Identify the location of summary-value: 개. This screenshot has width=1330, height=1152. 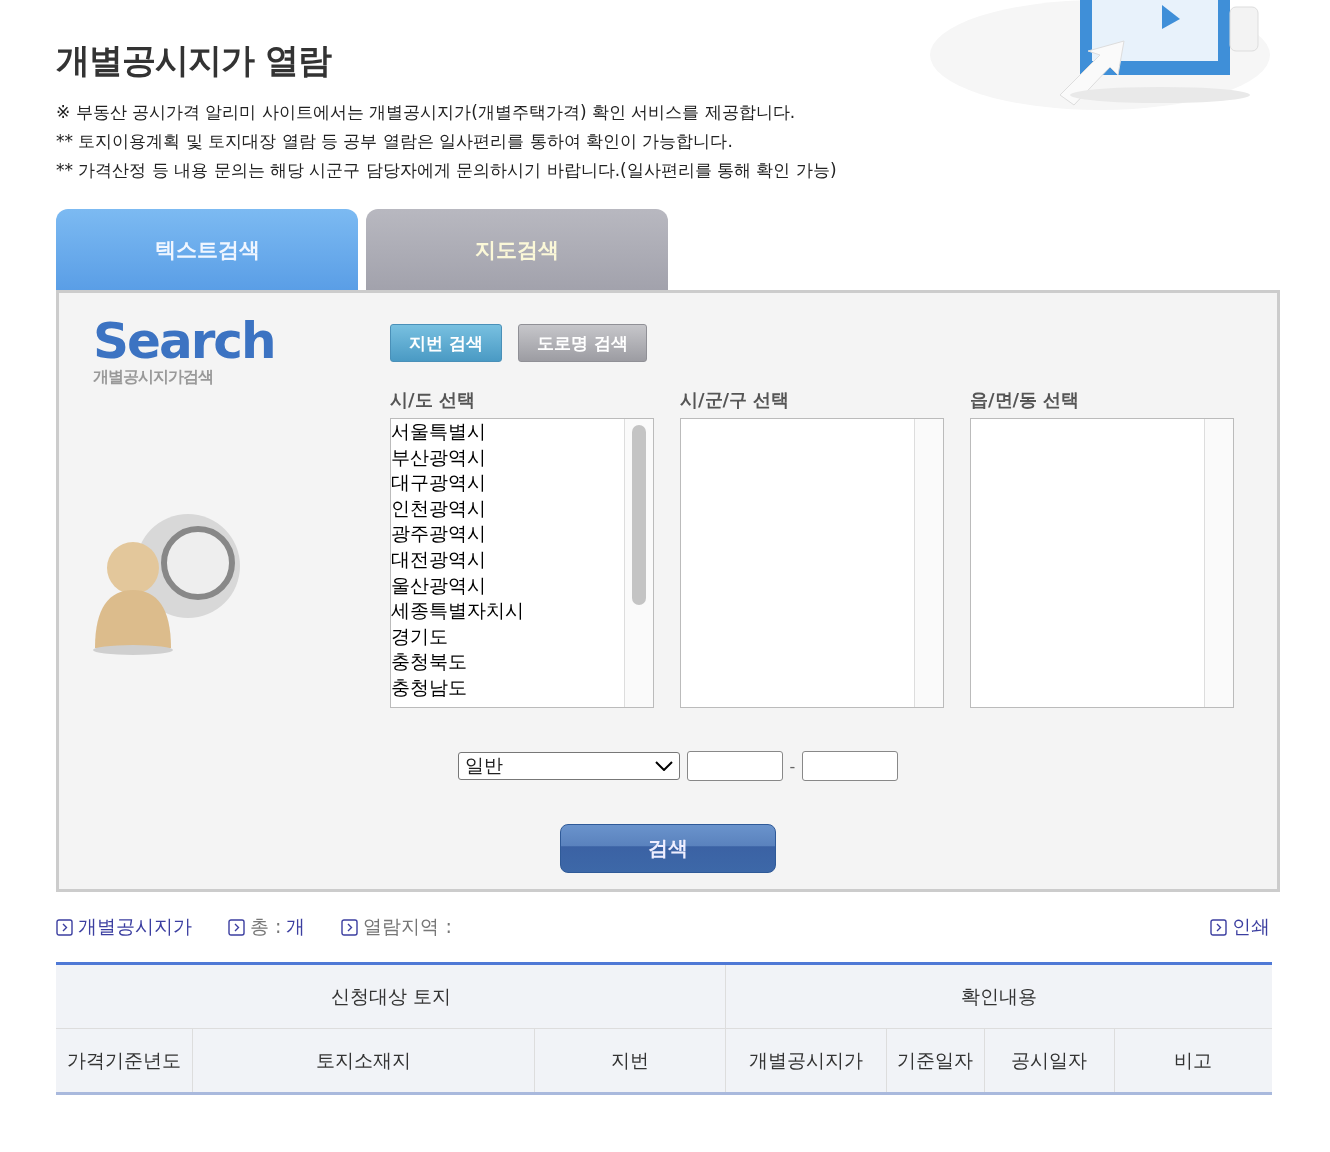
(296, 926).